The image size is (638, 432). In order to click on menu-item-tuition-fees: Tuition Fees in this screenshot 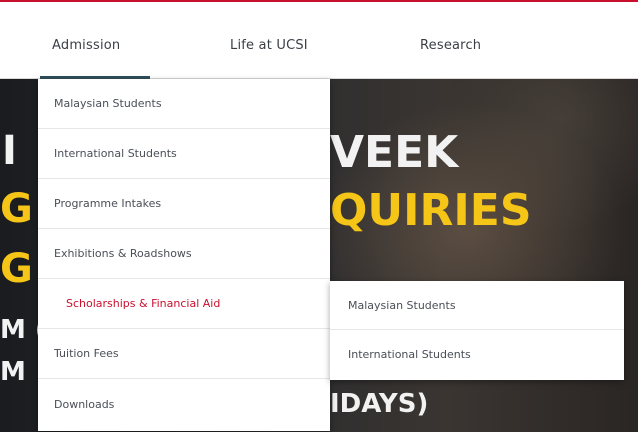, I will do `click(184, 354)`.